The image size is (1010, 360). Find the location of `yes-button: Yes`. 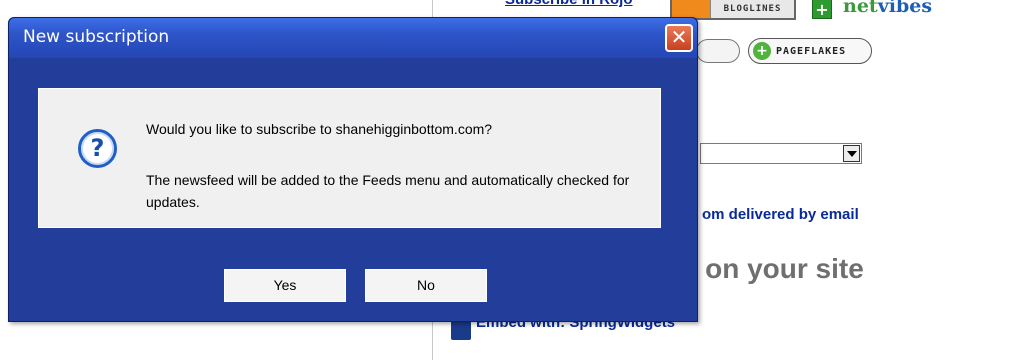

yes-button: Yes is located at coordinates (285, 285).